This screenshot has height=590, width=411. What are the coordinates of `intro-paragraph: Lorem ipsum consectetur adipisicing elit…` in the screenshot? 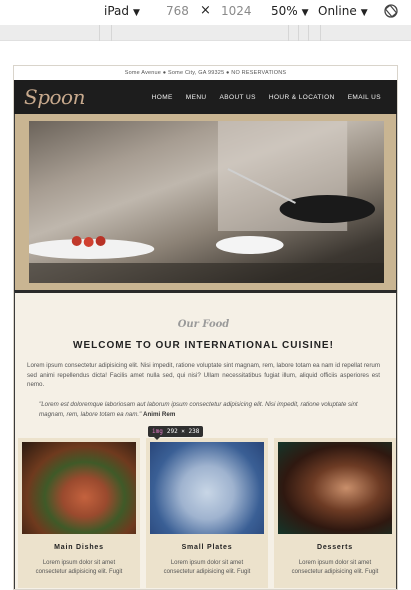 It's located at (203, 375).